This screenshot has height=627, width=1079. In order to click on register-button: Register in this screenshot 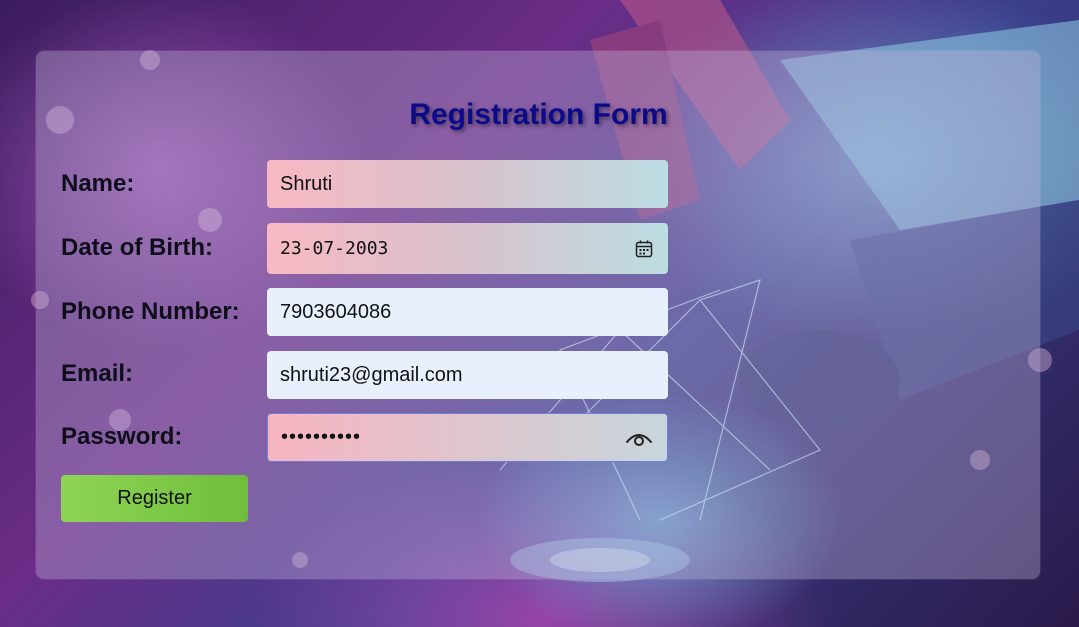, I will do `click(154, 498)`.